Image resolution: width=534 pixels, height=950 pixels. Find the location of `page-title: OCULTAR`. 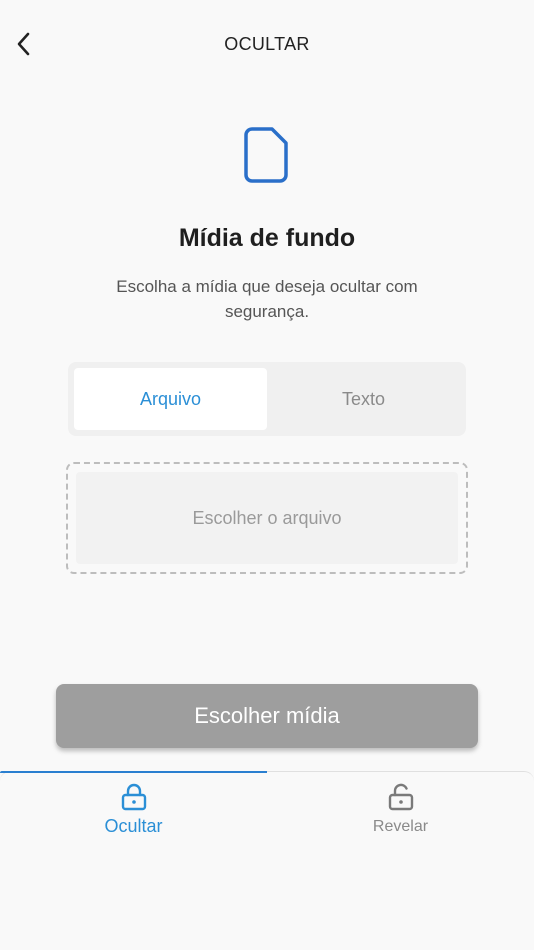

page-title: OCULTAR is located at coordinates (267, 44).